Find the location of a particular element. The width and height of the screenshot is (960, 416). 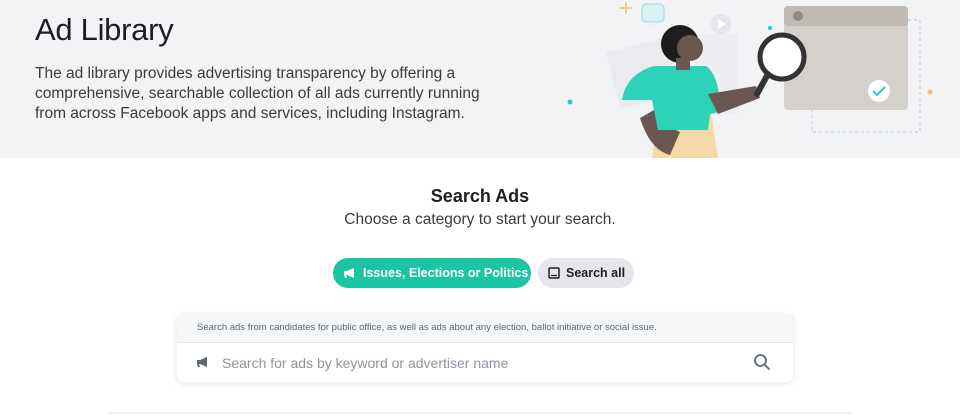

divider is located at coordinates (480, 413).